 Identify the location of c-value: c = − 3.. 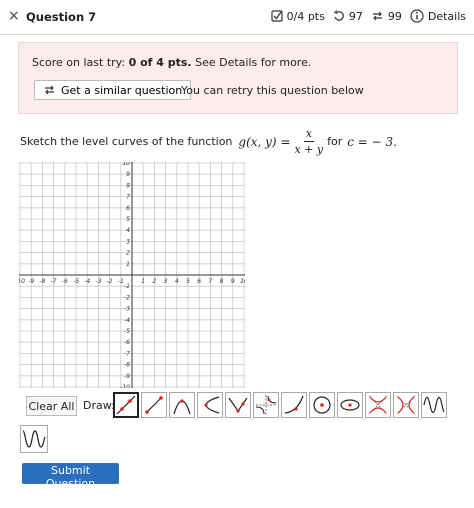
(372, 141).